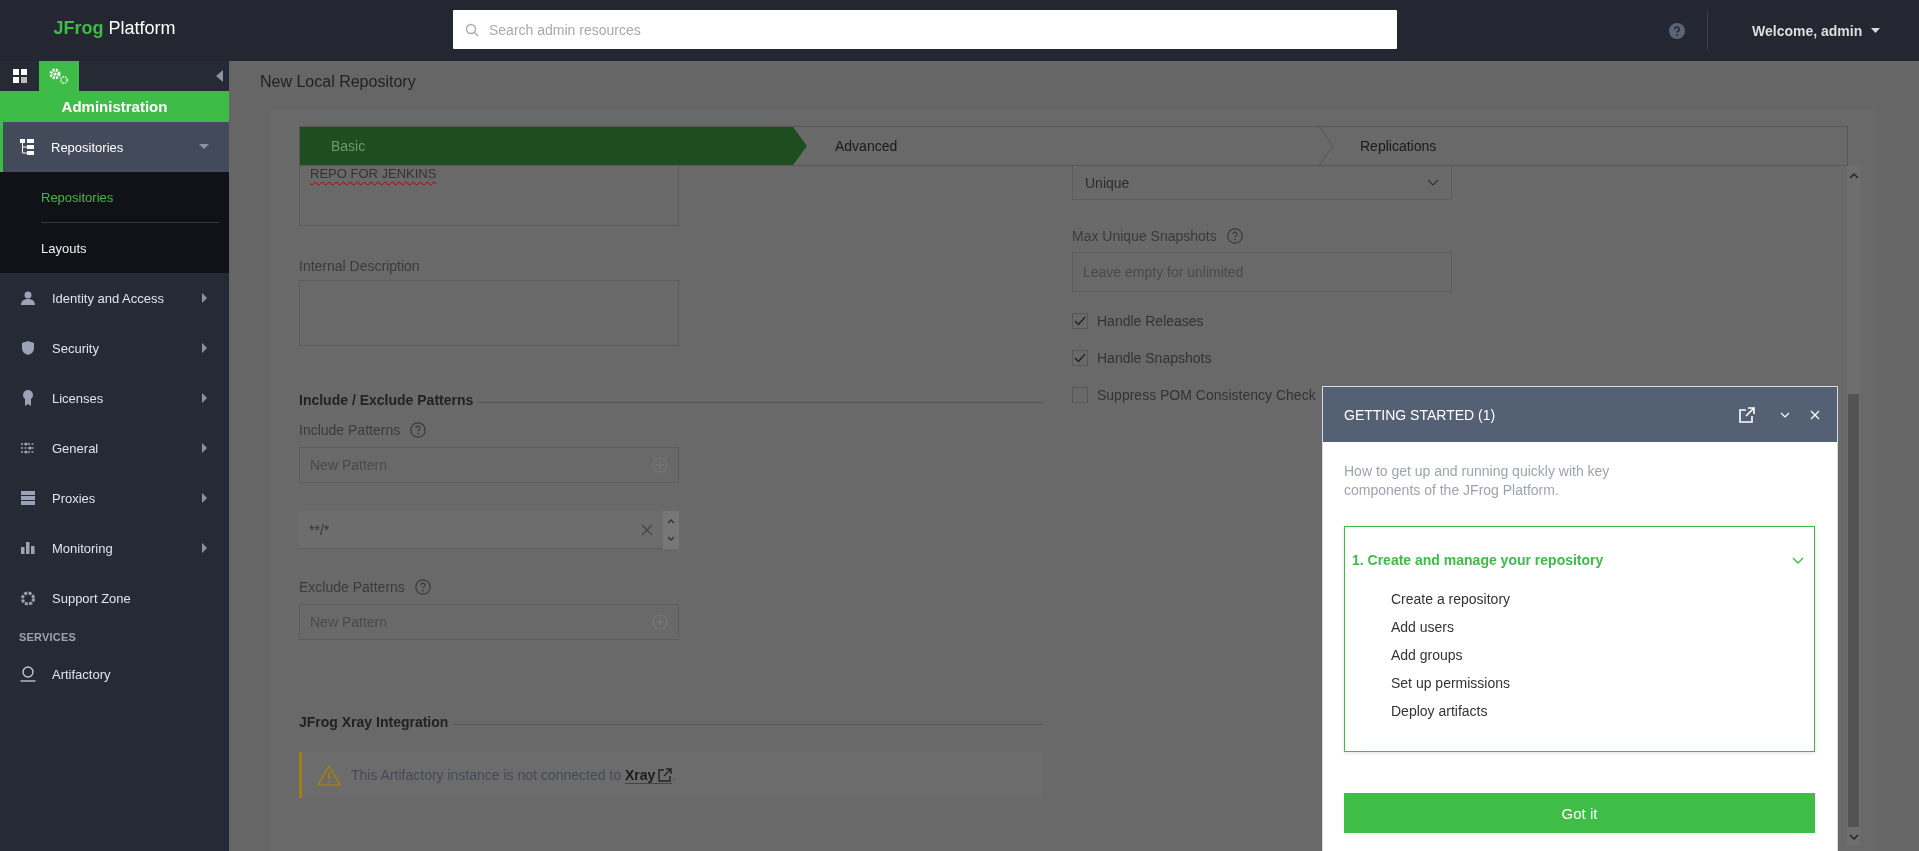 This screenshot has width=1919, height=851. What do you see at coordinates (28, 548) in the screenshot?
I see `bar-chart-icon` at bounding box center [28, 548].